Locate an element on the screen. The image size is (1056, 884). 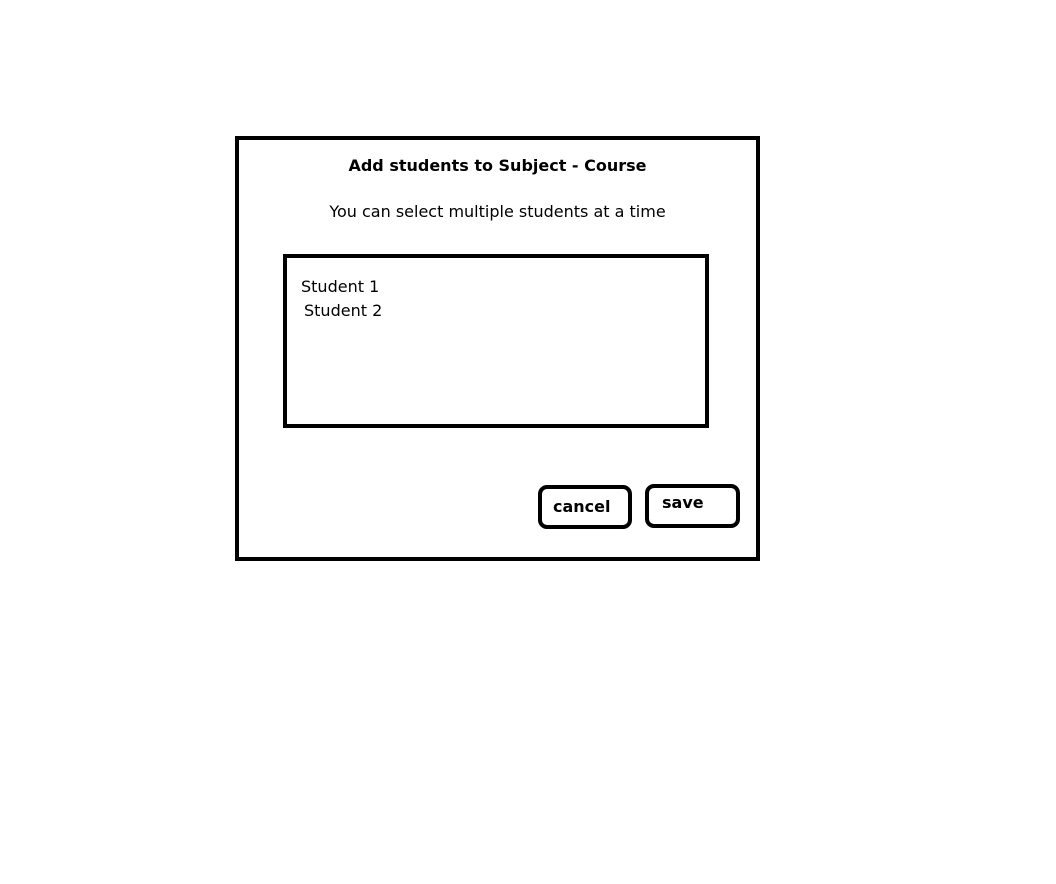
cancel-button: cancel is located at coordinates (585, 507).